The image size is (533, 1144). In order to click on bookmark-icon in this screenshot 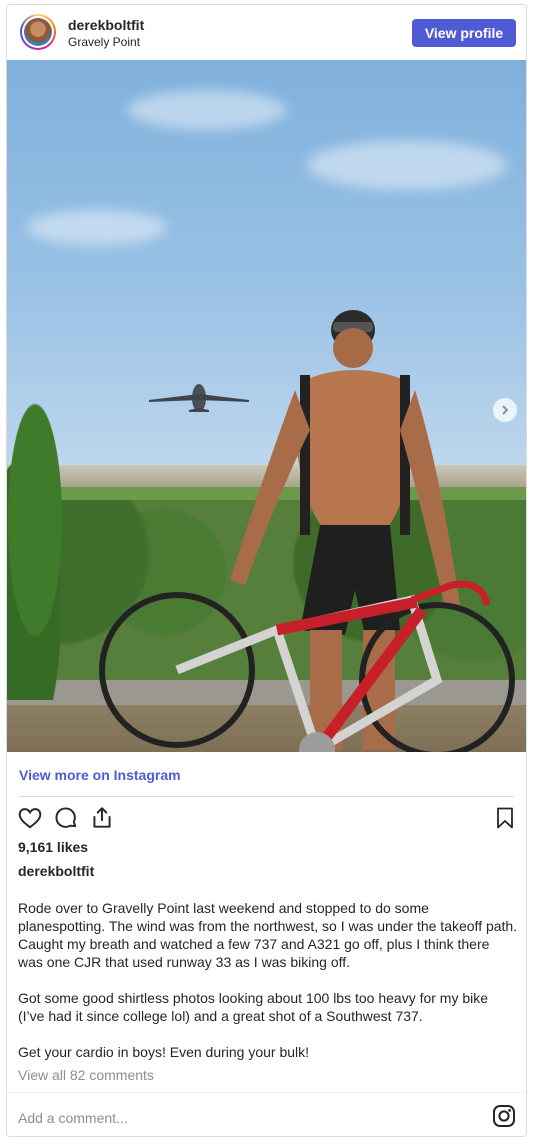, I will do `click(505, 820)`.